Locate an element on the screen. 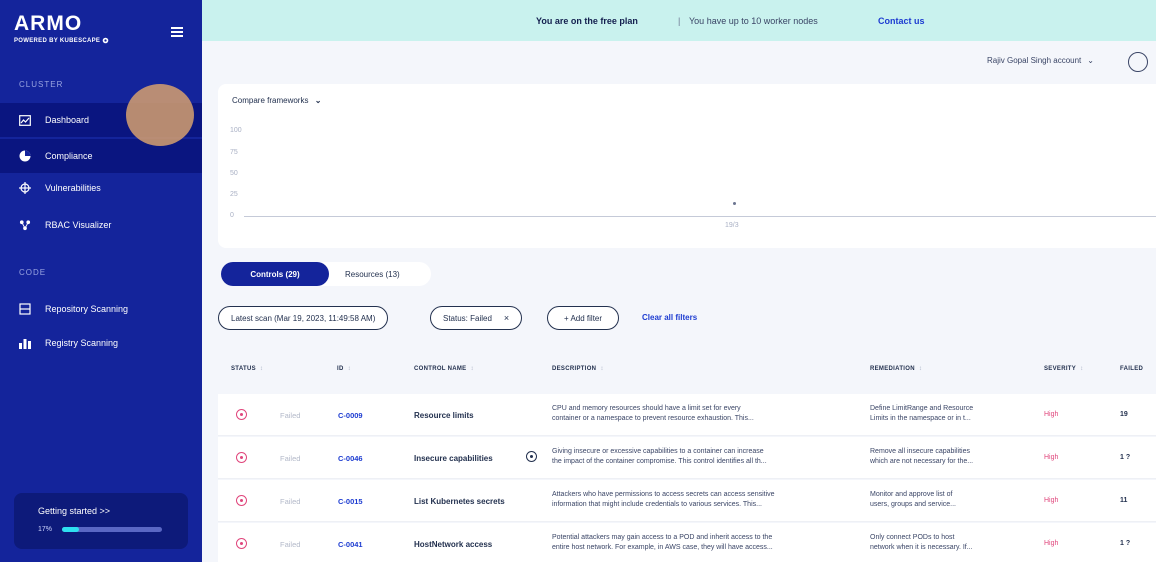 The width and height of the screenshot is (1156, 562). chevron-down-icon: ⌄ is located at coordinates (1090, 60).